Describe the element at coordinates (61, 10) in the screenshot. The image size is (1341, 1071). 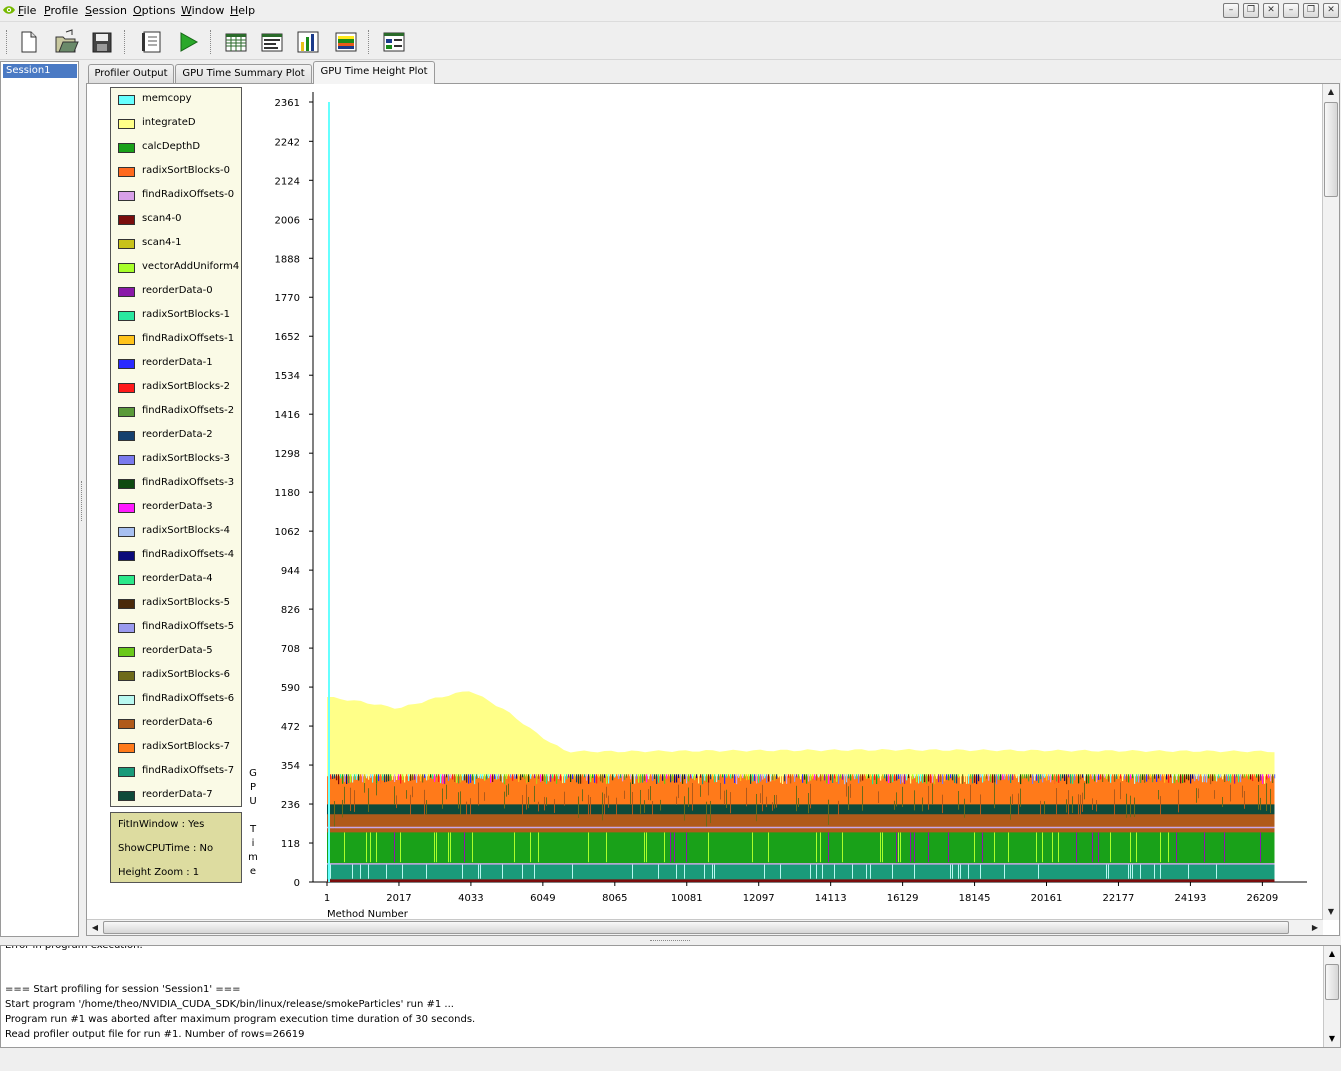
I see `menu-profile: Profile` at that location.